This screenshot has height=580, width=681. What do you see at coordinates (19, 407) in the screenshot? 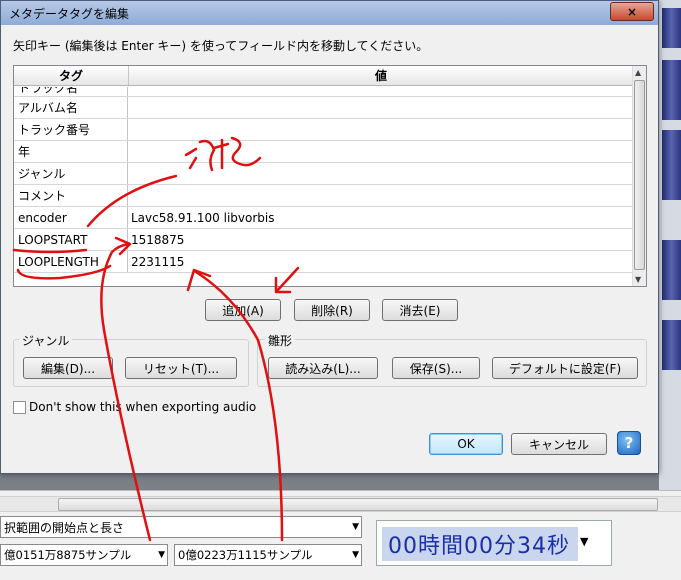
I see `dont-show-checkbox` at bounding box center [19, 407].